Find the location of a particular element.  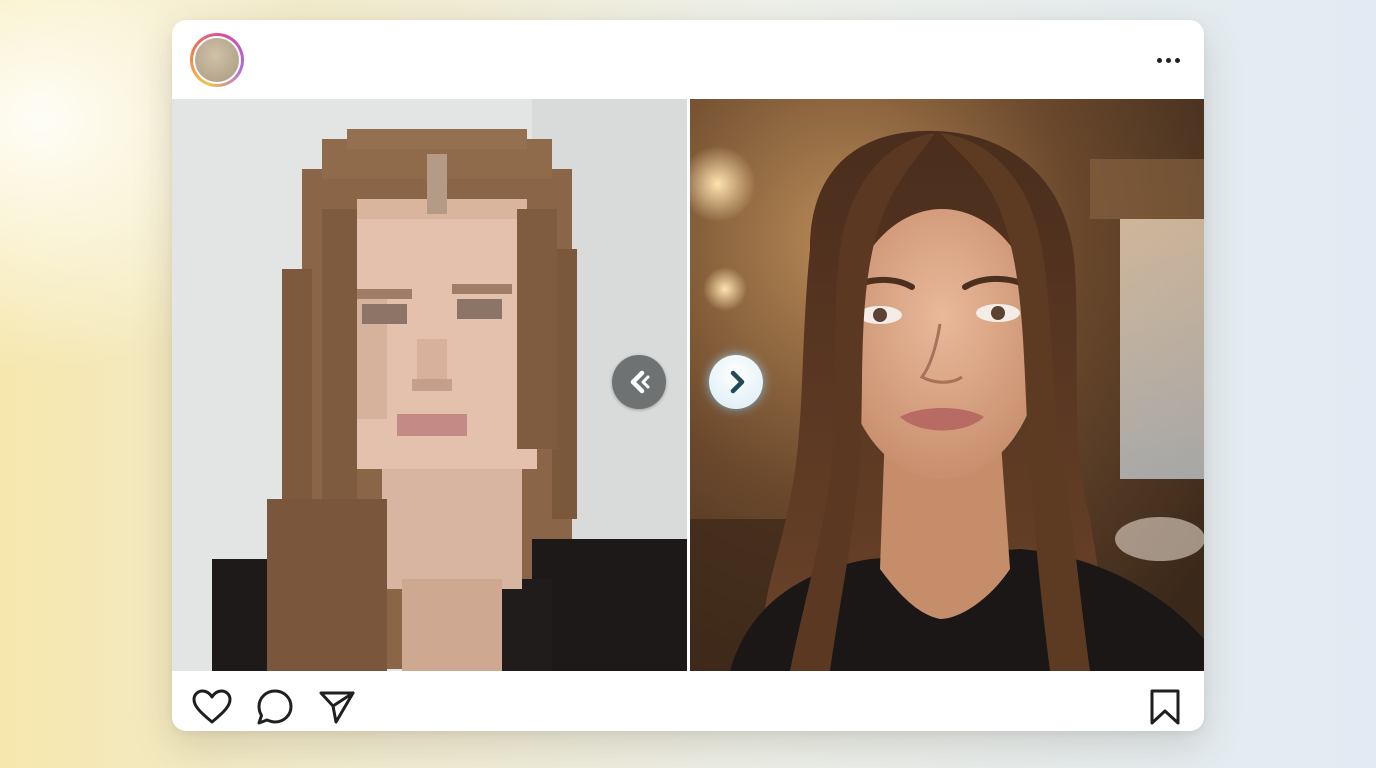

avatar-image is located at coordinates (217, 60).